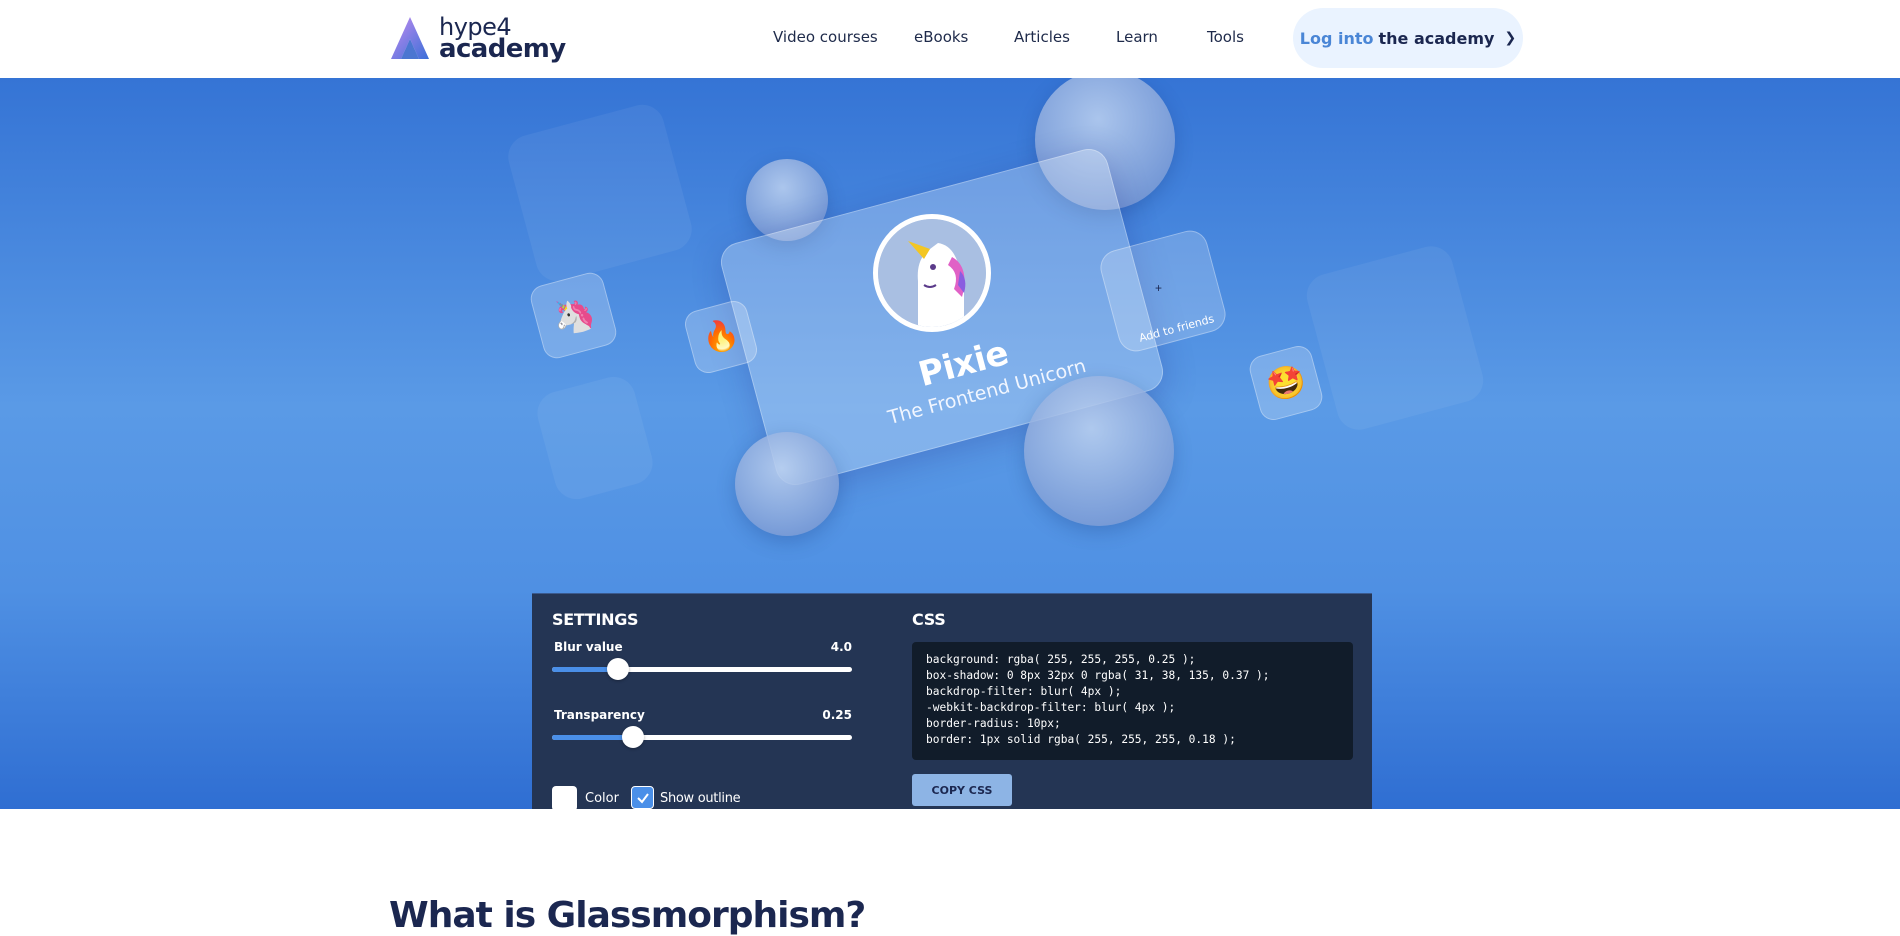 Image resolution: width=1900 pixels, height=936 pixels. Describe the element at coordinates (941, 37) in the screenshot. I see `nav-ebooks: eBooks` at that location.